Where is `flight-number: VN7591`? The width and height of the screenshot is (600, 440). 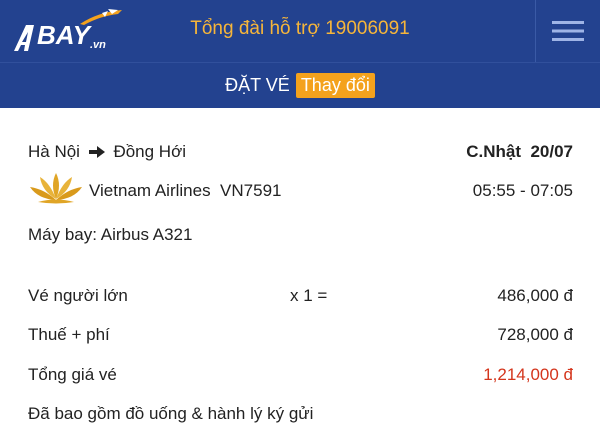
flight-number: VN7591 is located at coordinates (251, 190).